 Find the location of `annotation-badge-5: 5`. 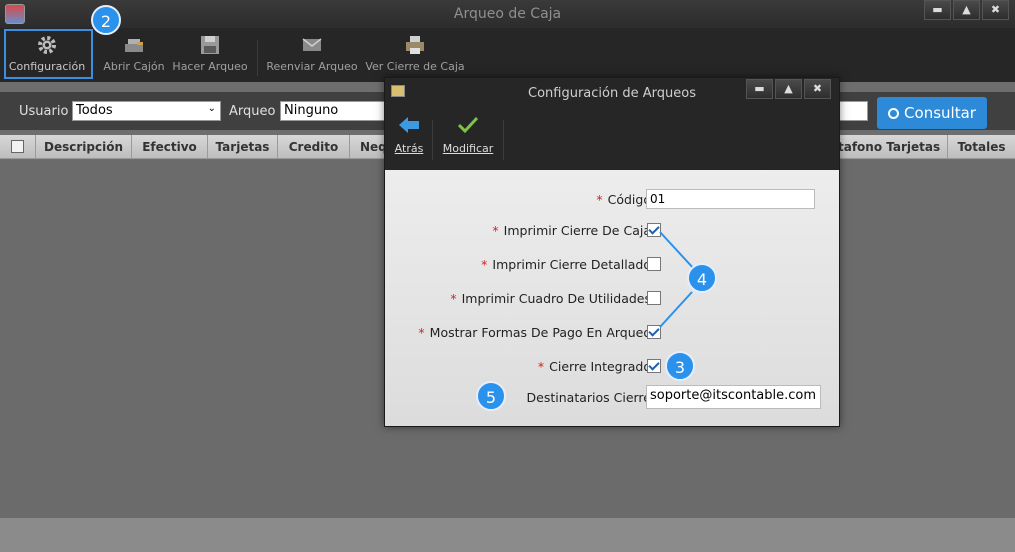

annotation-badge-5: 5 is located at coordinates (491, 396).